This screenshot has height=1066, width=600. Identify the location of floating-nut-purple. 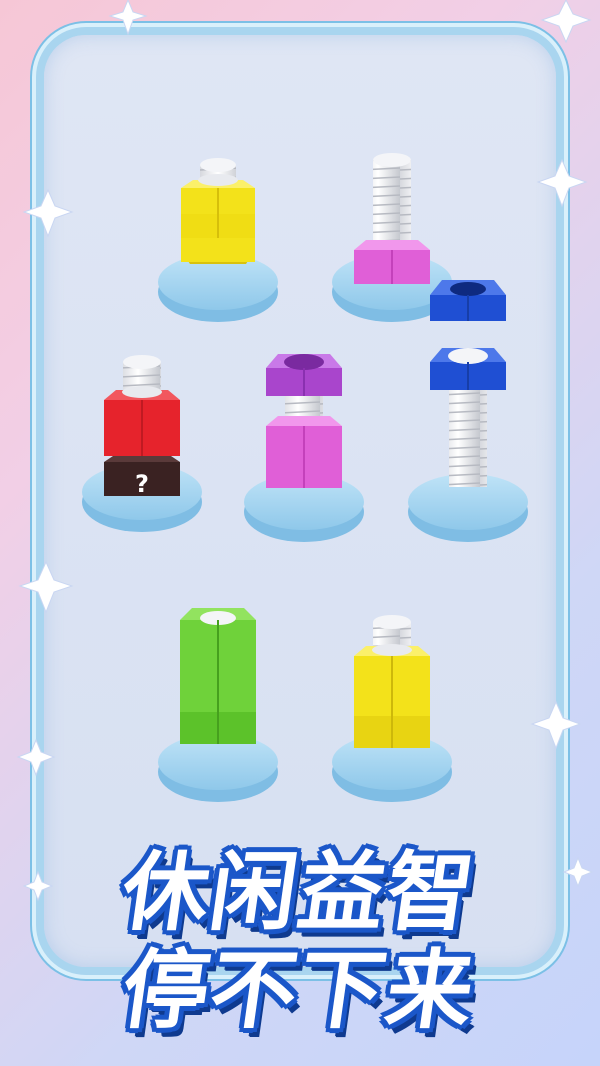
(304, 375).